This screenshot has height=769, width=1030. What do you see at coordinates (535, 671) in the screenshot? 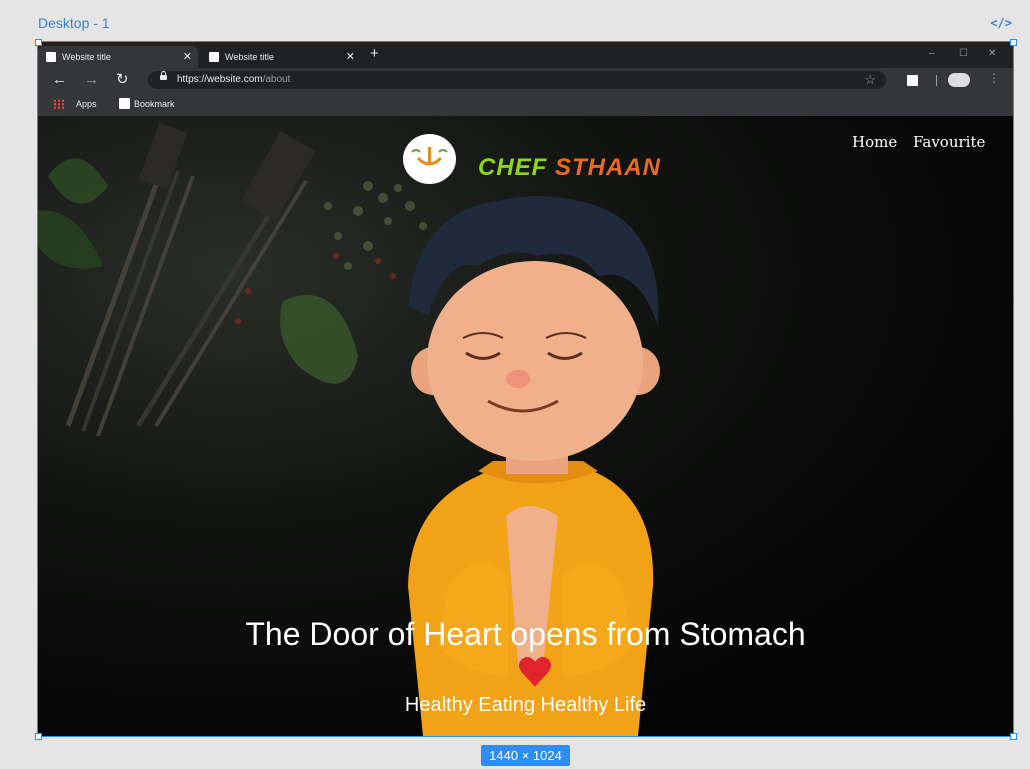
I see `heart-icon` at bounding box center [535, 671].